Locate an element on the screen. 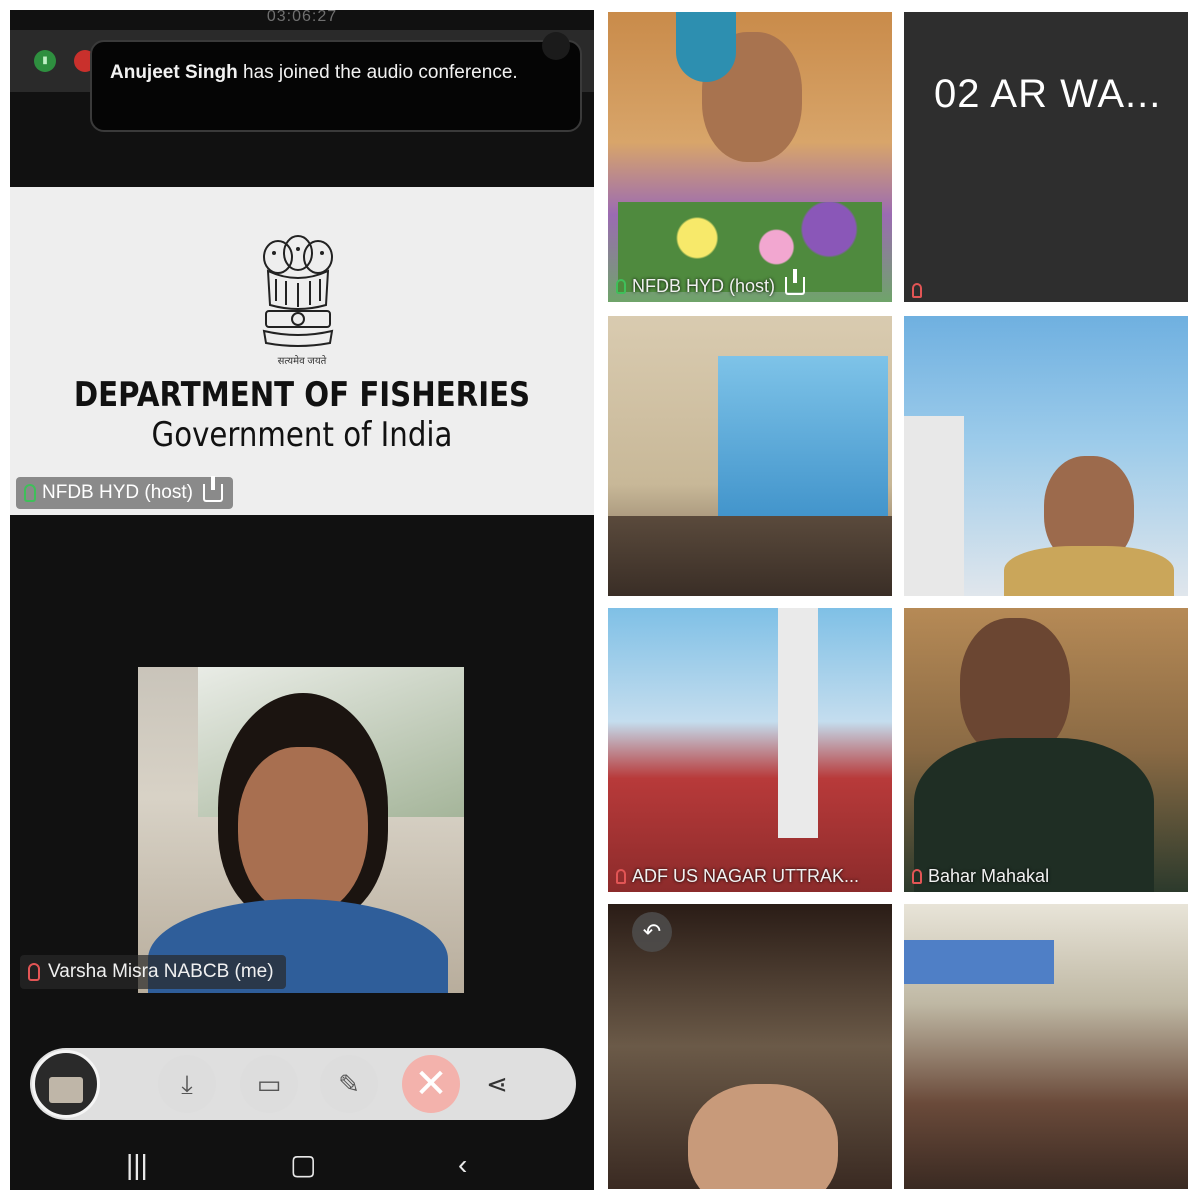 This screenshot has height=1190, width=1190. android-nav-bar: ||| ▢ ‹ is located at coordinates (302, 1165).